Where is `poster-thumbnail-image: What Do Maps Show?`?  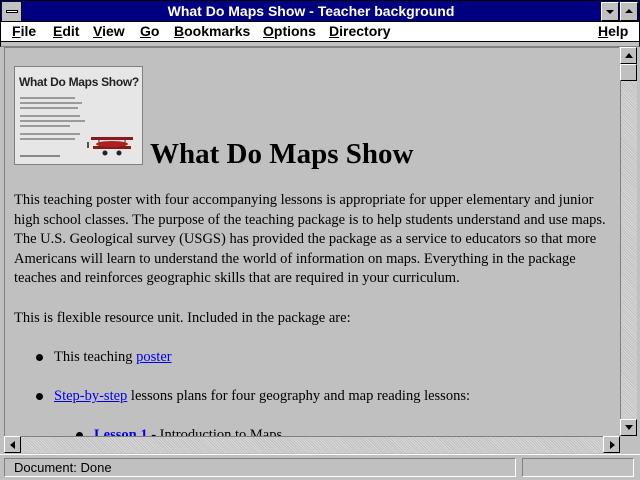
poster-thumbnail-image: What Do Maps Show? is located at coordinates (78, 115).